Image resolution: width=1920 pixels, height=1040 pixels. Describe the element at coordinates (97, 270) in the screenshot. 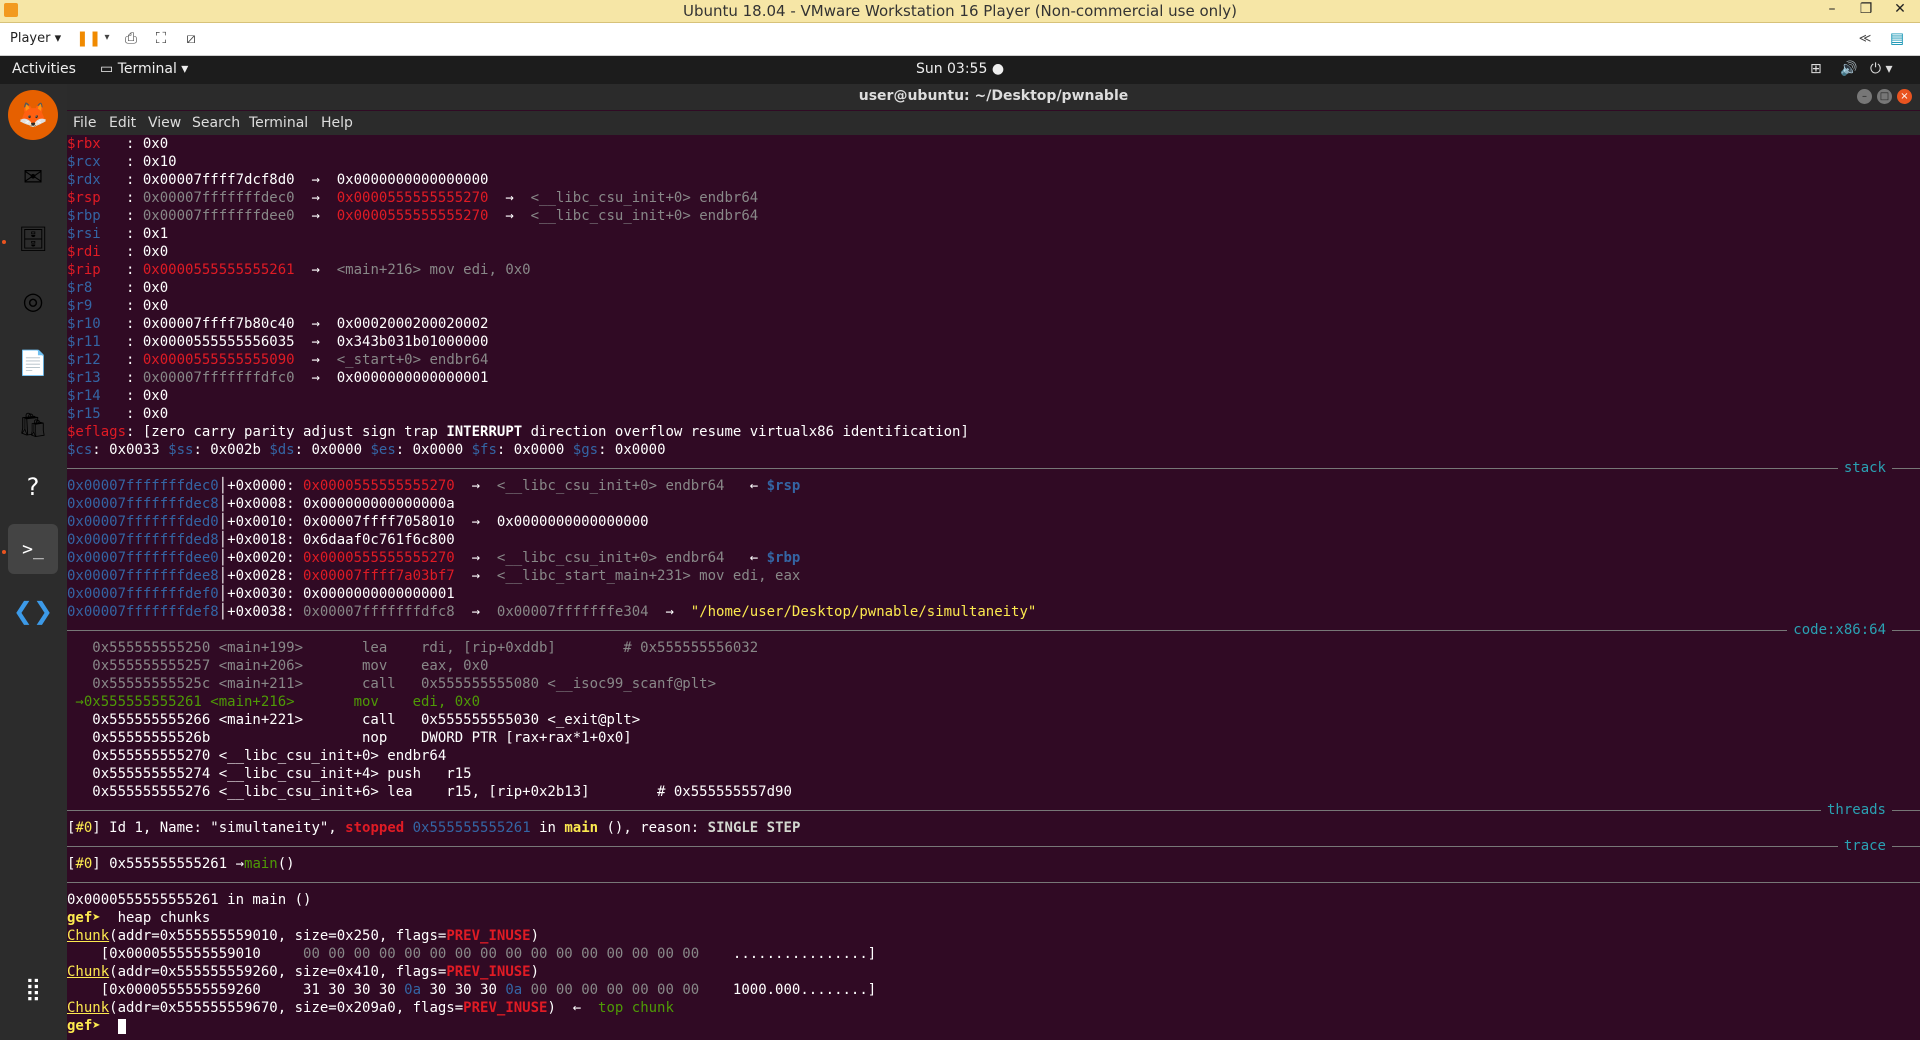

I see `text-segment: $rip` at that location.